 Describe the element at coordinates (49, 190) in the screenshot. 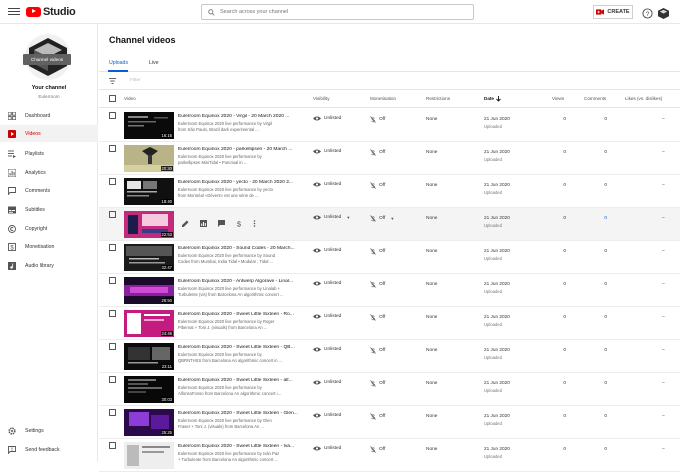

I see `sidebar-item-comments: Comments` at that location.